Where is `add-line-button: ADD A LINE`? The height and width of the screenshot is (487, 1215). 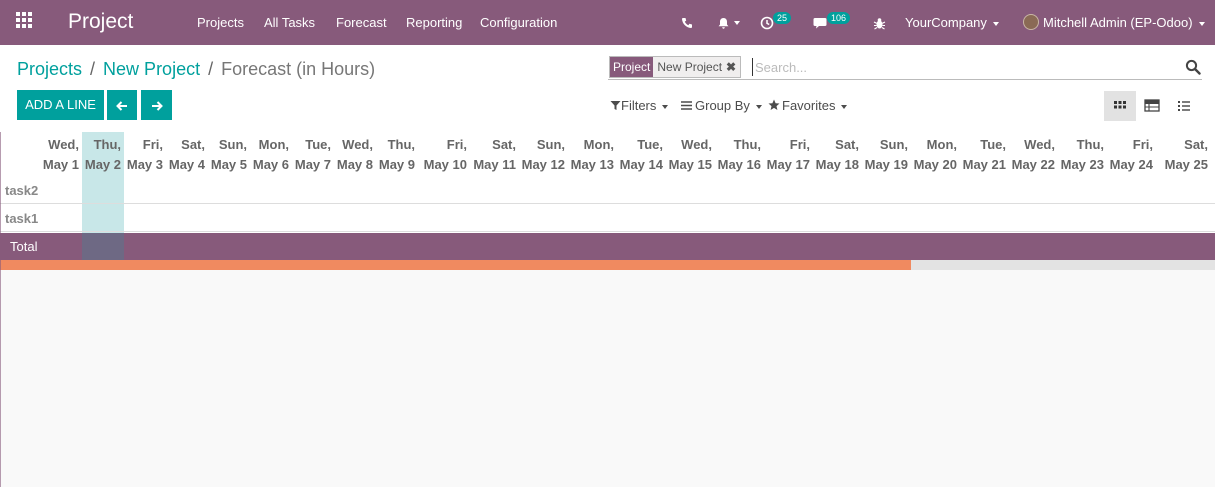
add-line-button: ADD A LINE is located at coordinates (60, 105).